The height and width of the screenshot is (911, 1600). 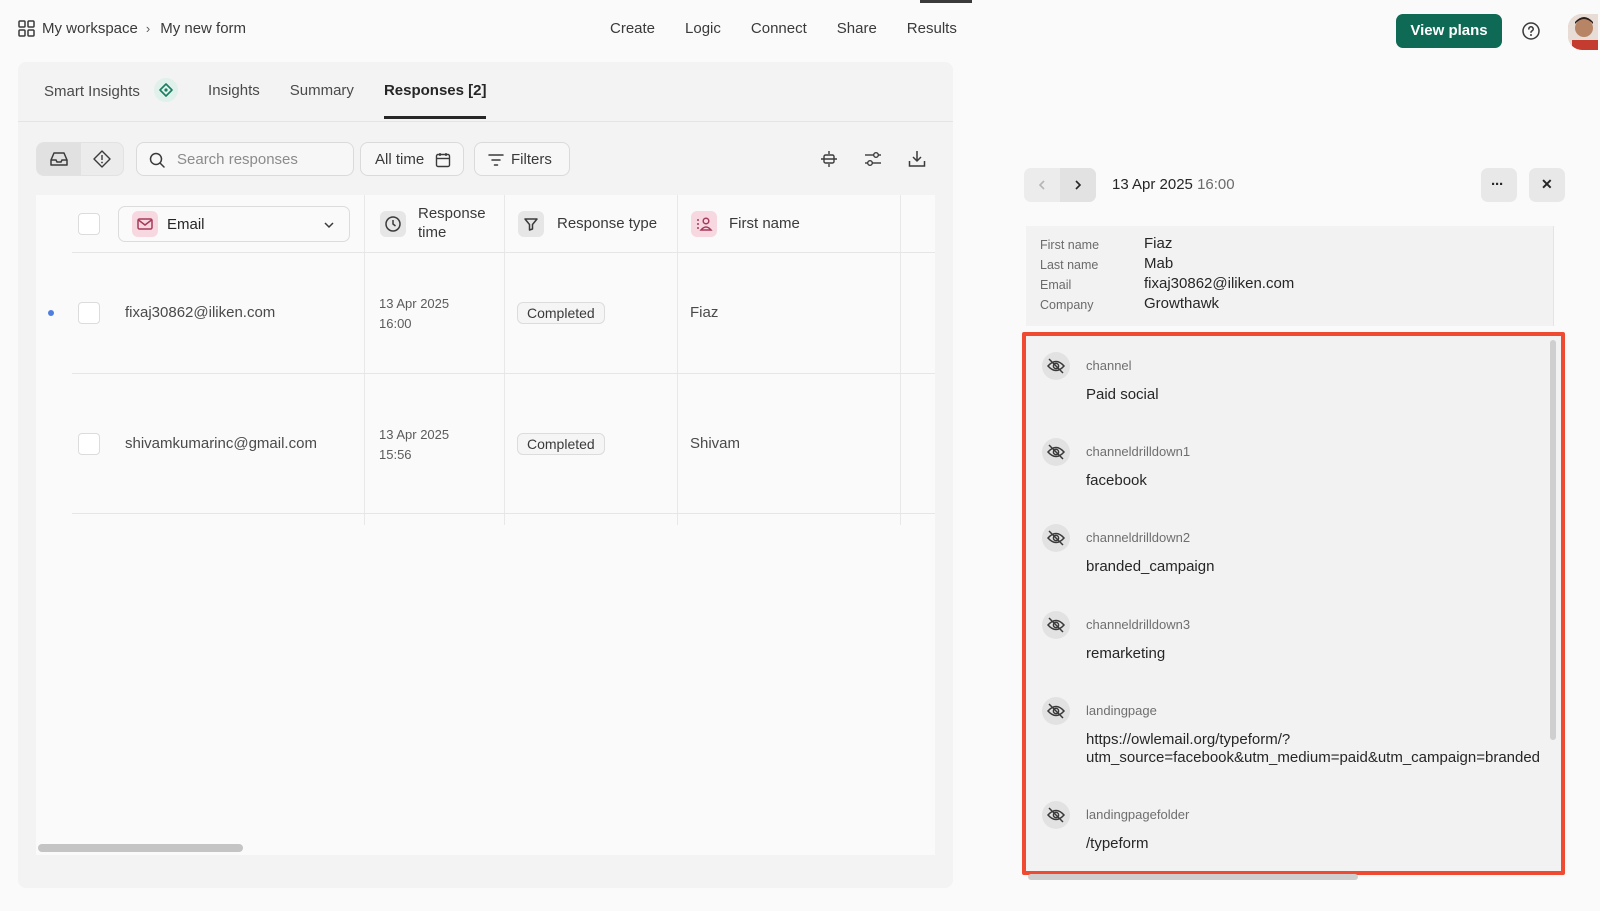 What do you see at coordinates (1138, 451) in the screenshot?
I see `hidden-field-name: channeldrilldown1` at bounding box center [1138, 451].